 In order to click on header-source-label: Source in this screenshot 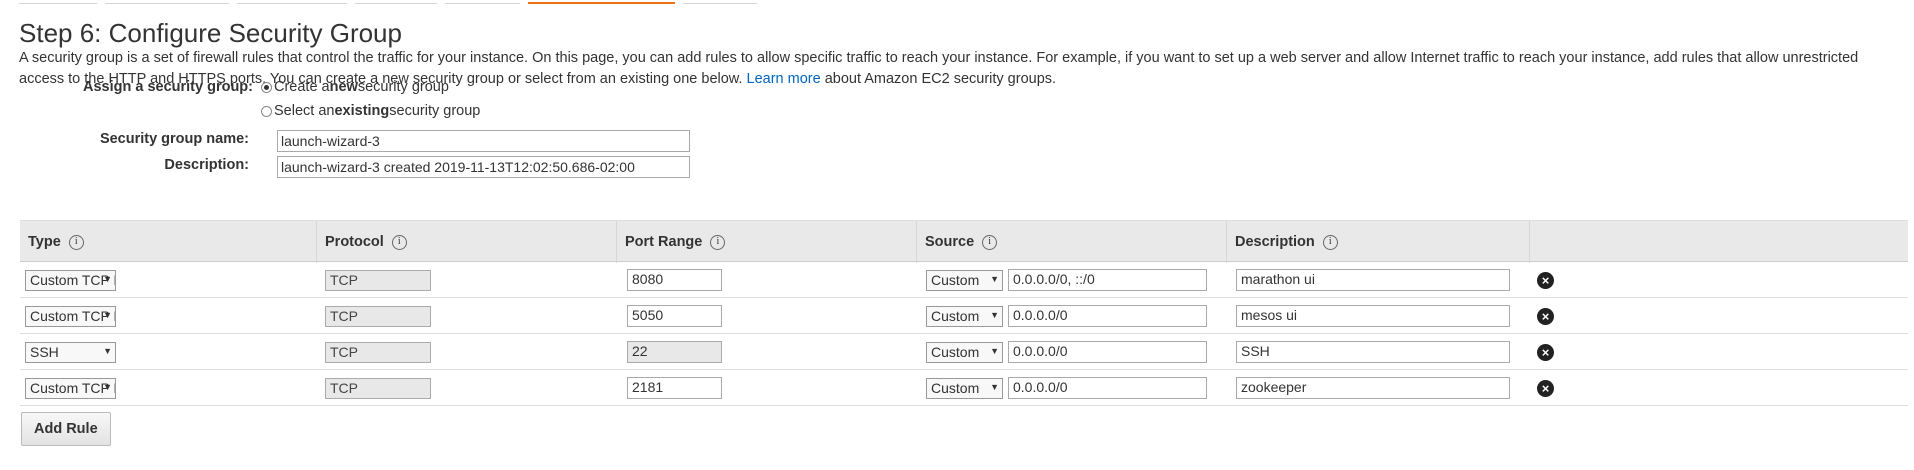, I will do `click(950, 242)`.